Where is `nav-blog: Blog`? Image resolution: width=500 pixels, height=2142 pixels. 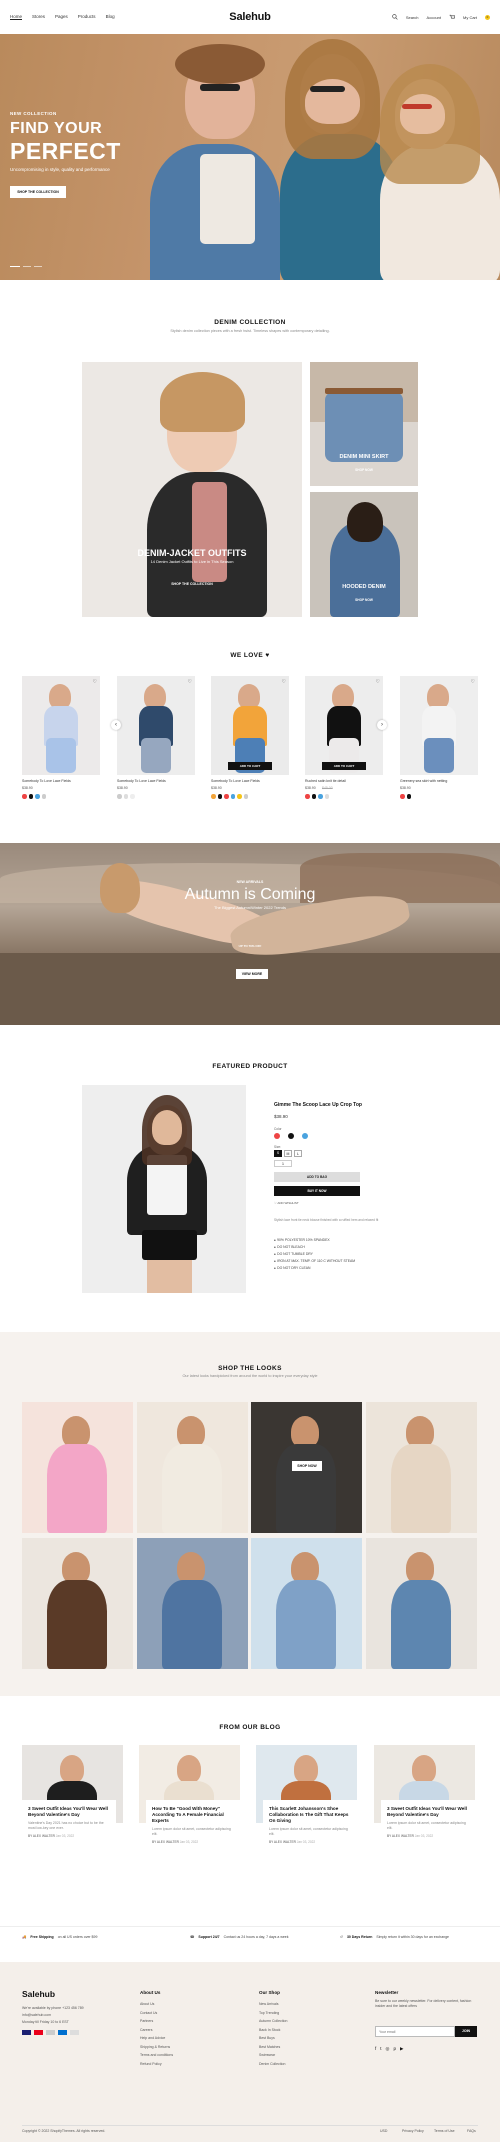
nav-blog: Blog is located at coordinates (110, 17).